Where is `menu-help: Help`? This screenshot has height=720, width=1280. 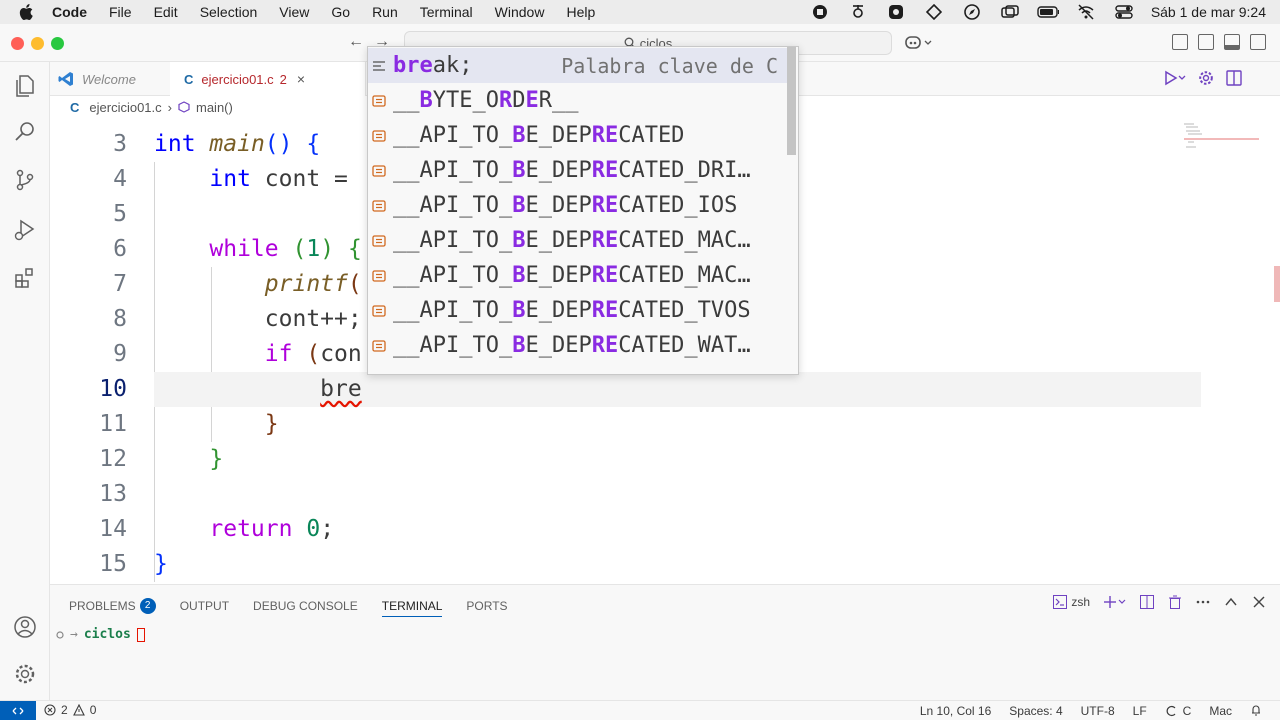
menu-help: Help is located at coordinates (580, 12).